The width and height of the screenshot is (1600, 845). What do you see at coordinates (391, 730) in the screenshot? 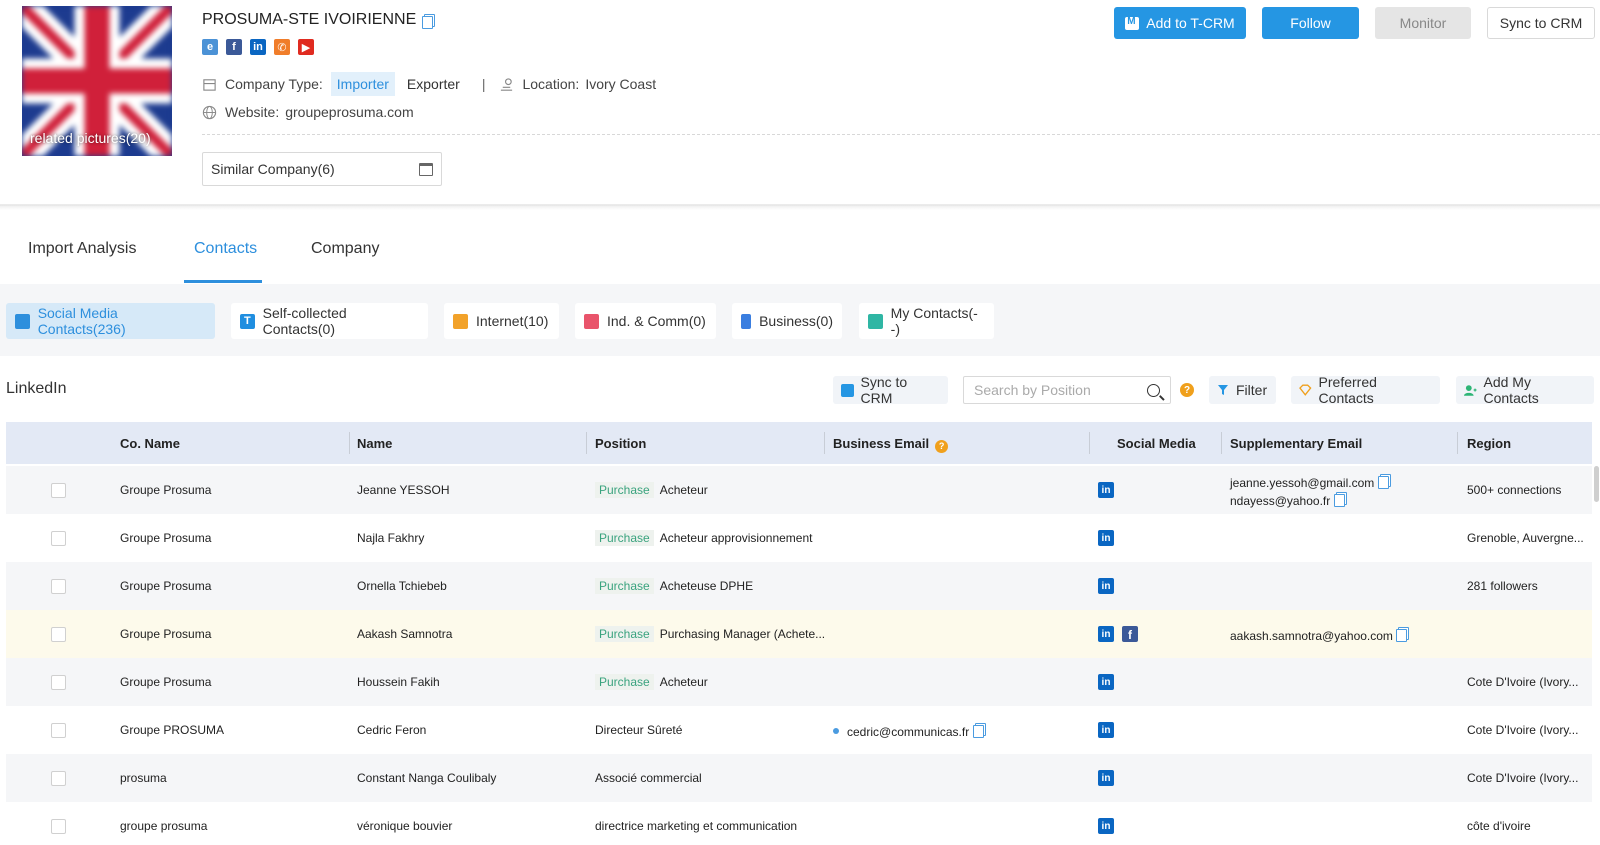
I see `name-cell: Cedric Feron` at bounding box center [391, 730].